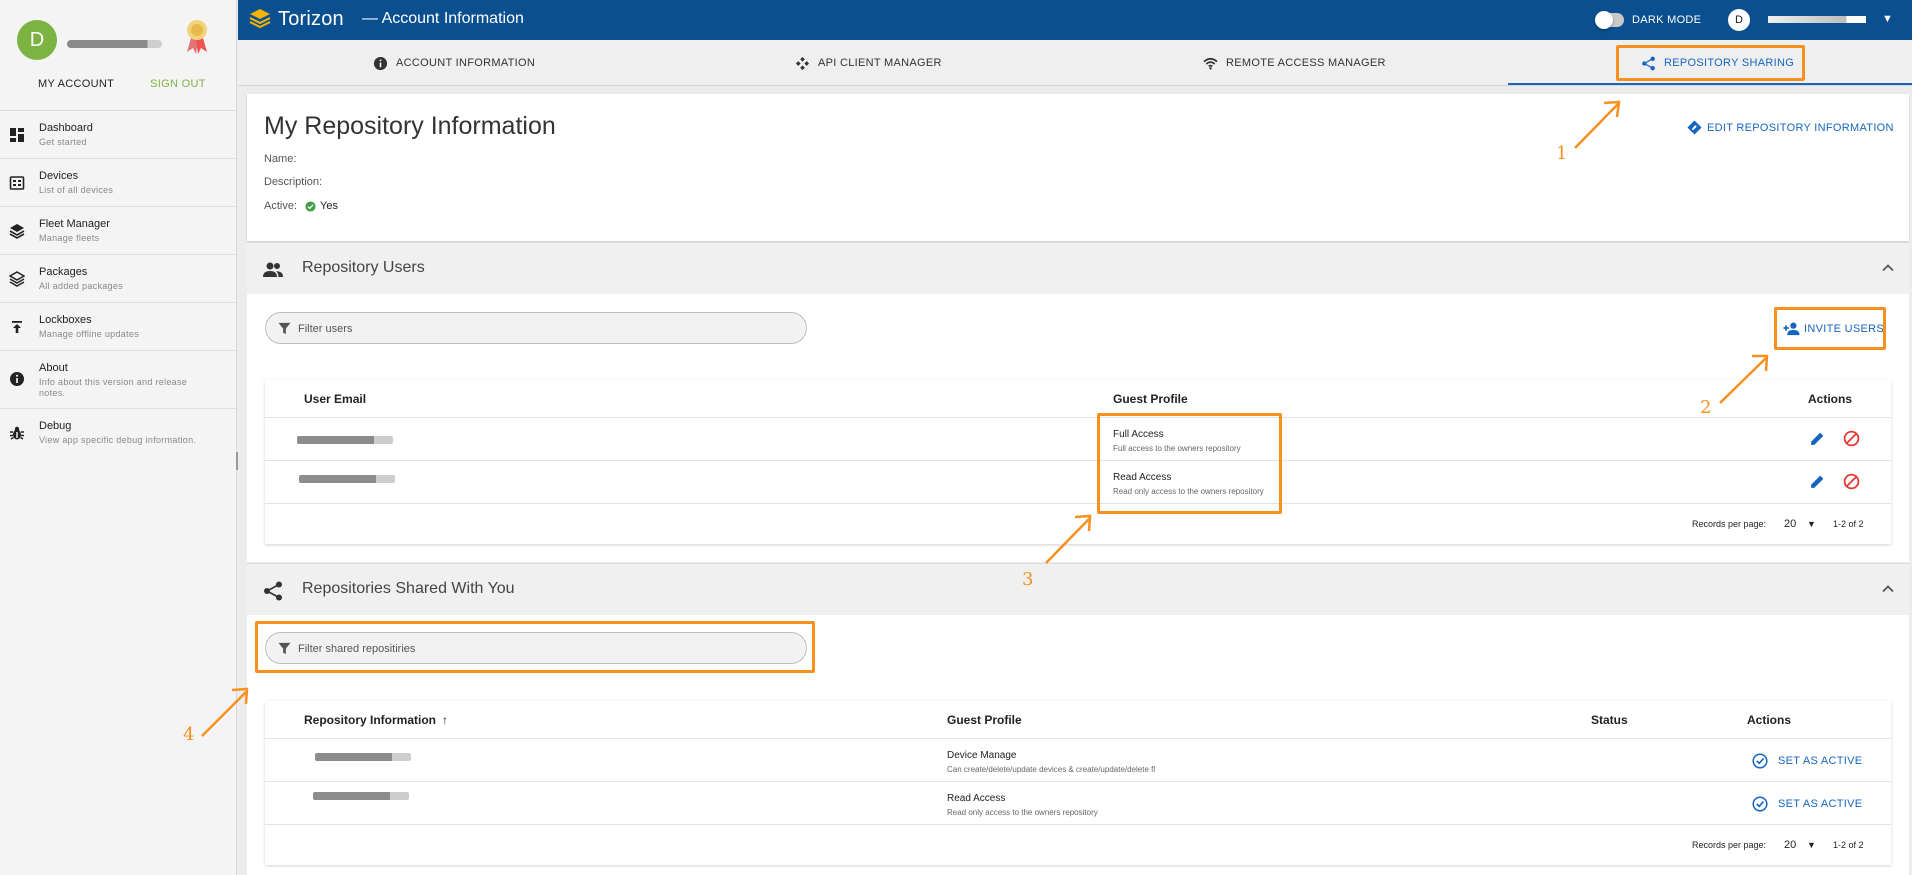  I want to click on filter-users-input, so click(538, 329).